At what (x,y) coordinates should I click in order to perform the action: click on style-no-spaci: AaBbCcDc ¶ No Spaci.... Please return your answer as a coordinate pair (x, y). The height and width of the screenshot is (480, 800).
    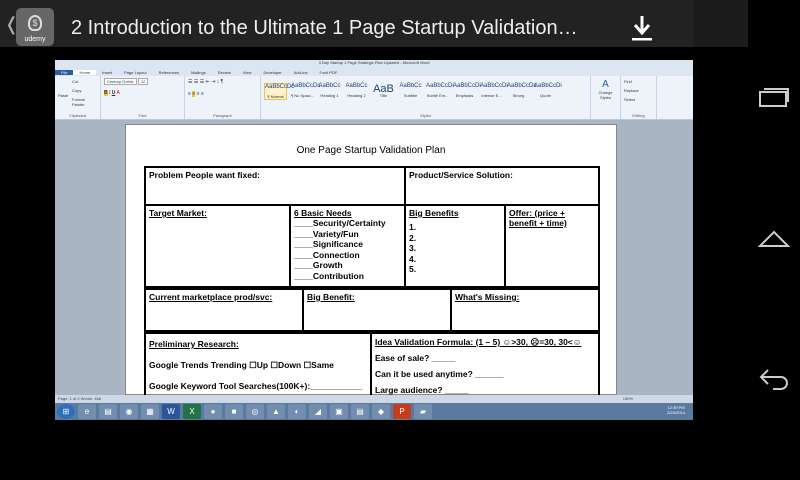
    Looking at the image, I should click on (306, 91).